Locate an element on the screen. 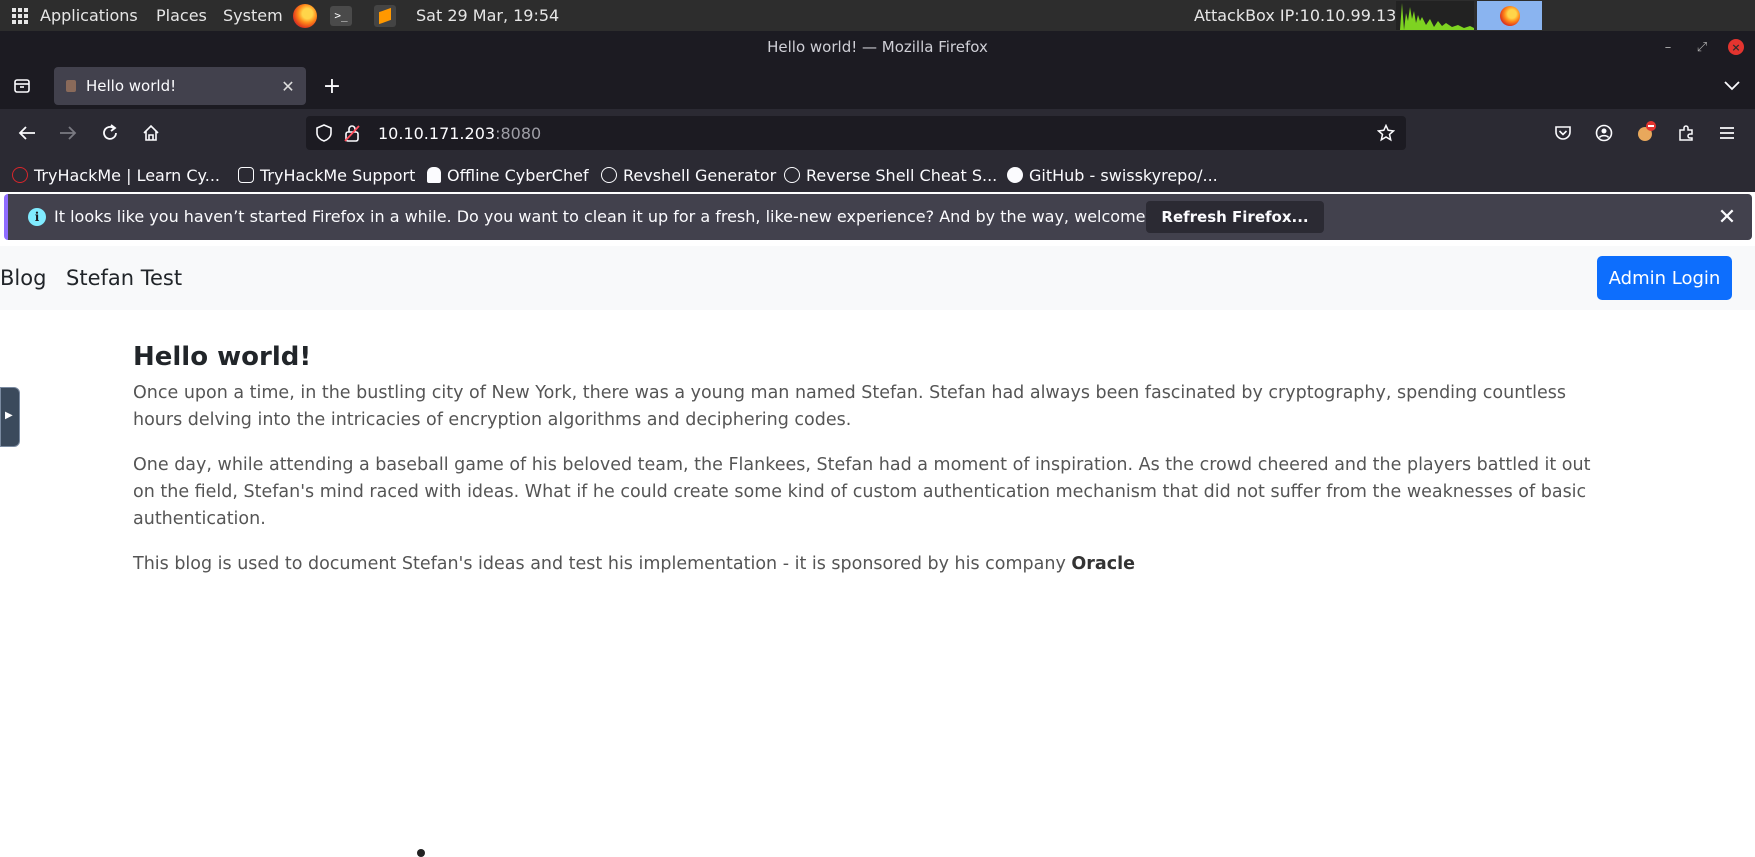 The height and width of the screenshot is (857, 1755). network-graph-icon is located at coordinates (1435, 15).